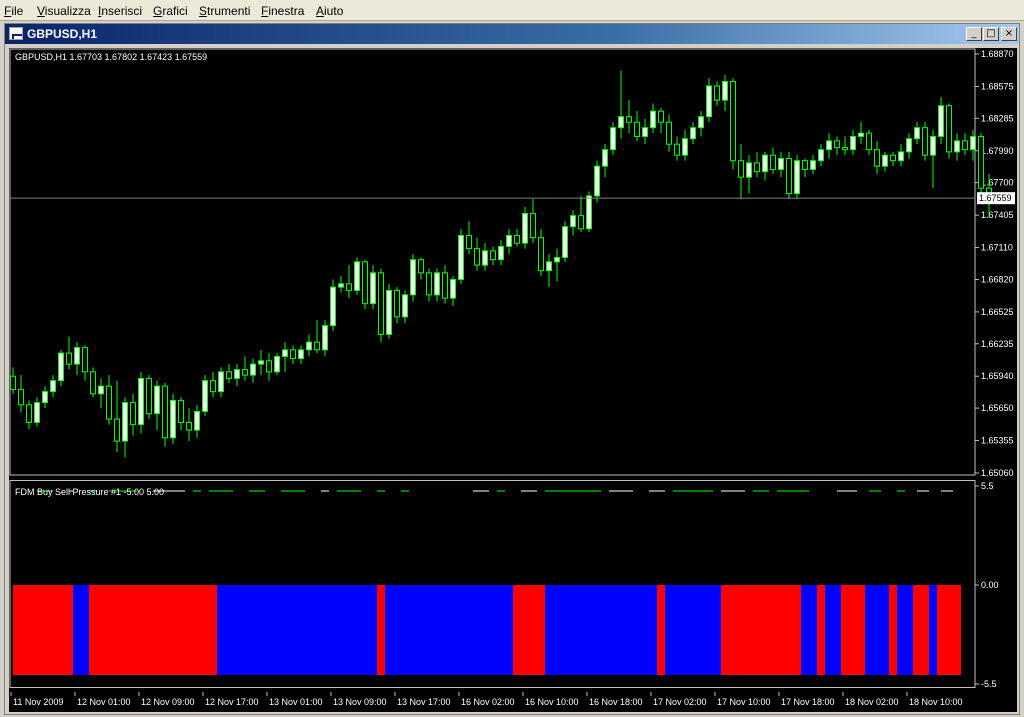 This screenshot has width=1024, height=717. Describe the element at coordinates (329, 11) in the screenshot. I see `menu-aiuto: Aiuto` at that location.